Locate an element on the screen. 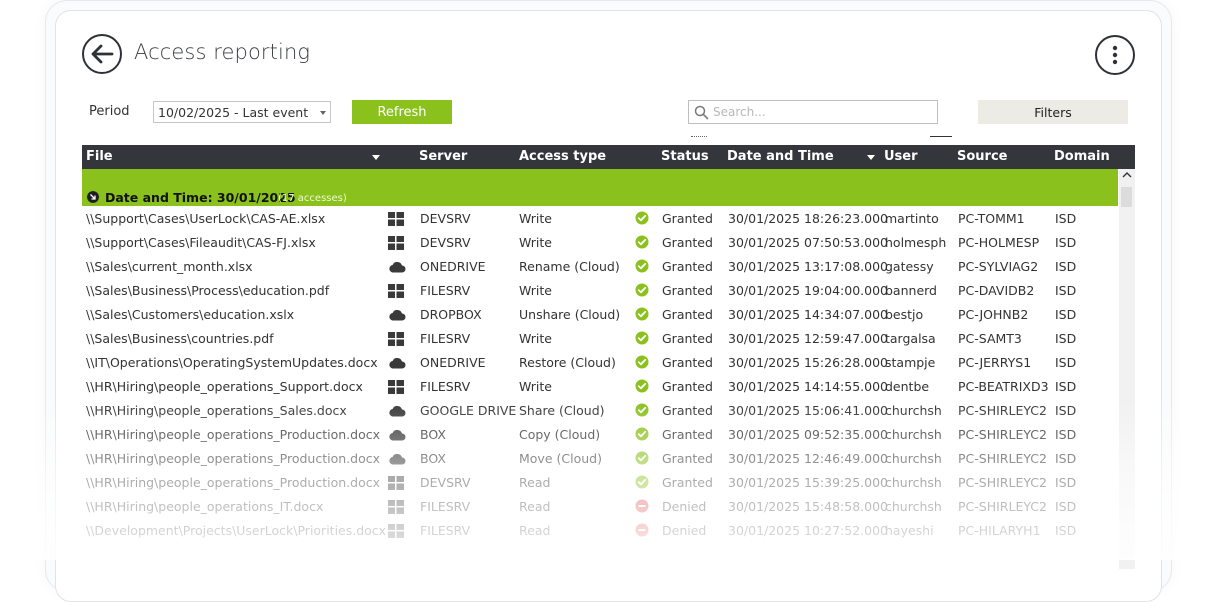 Image resolution: width=1216 pixels, height=602 pixels. user-name: hayeshi is located at coordinates (909, 530).